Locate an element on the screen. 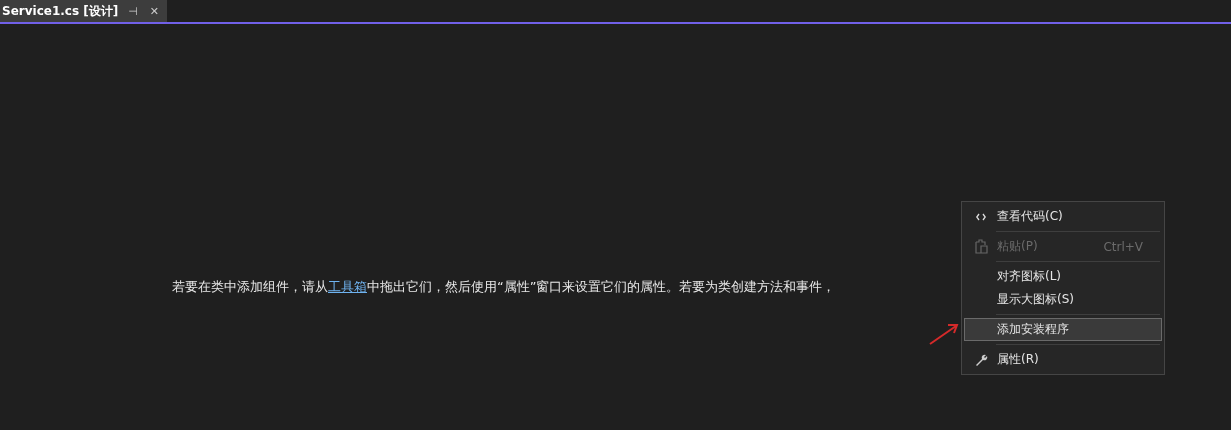 This screenshot has height=430, width=1231. document-tab: Service1.cs [设计] ⊣ ✕ is located at coordinates (83, 11).